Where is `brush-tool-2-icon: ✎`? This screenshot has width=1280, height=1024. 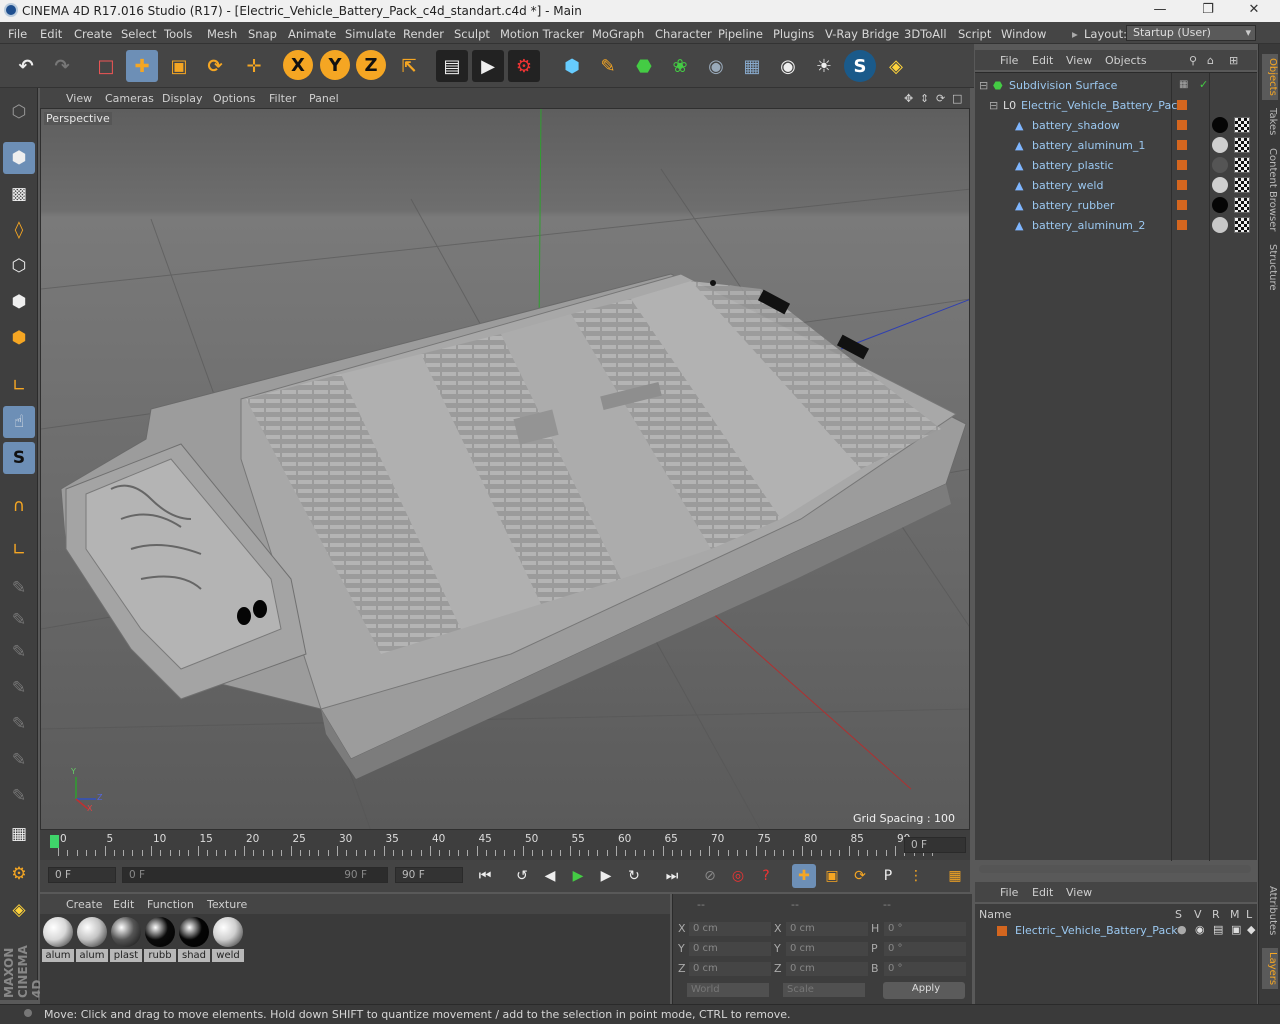
brush-tool-2-icon: ✎ is located at coordinates (19, 620).